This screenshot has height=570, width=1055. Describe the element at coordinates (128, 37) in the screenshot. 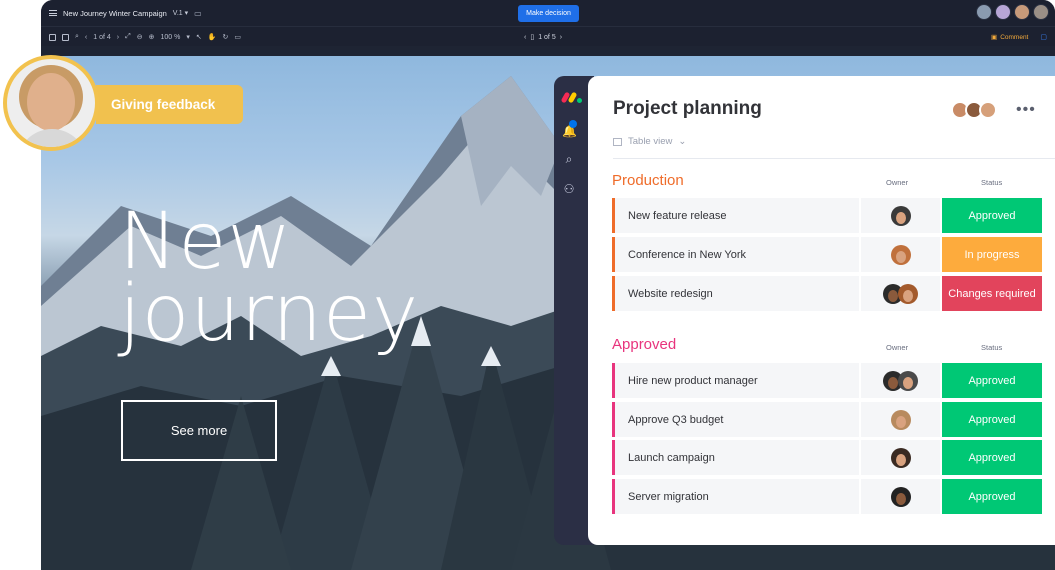

I see `fit-icon: ⤢` at that location.